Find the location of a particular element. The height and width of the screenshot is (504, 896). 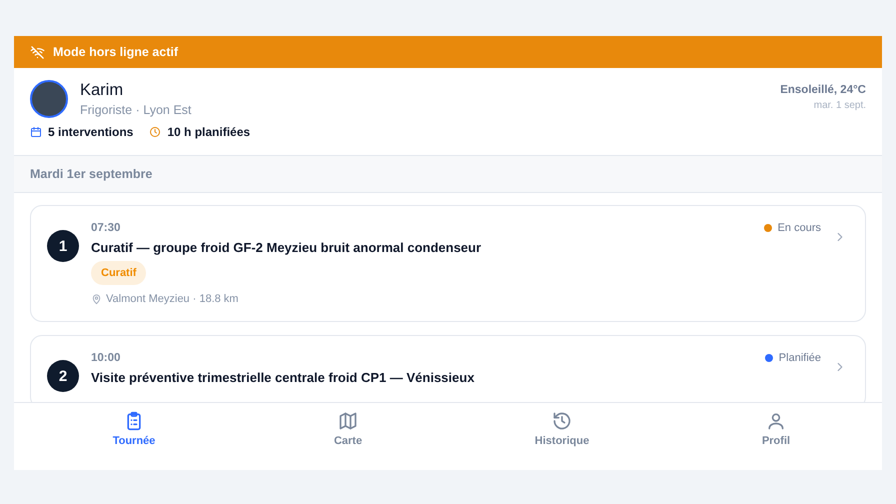

banner-text: Mode hors ligne actif is located at coordinates (115, 52).